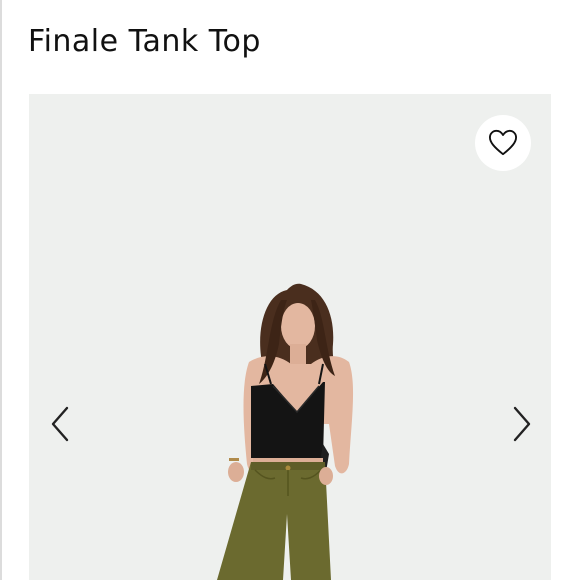 The height and width of the screenshot is (580, 580). What do you see at coordinates (1, 290) in the screenshot?
I see `left-border` at bounding box center [1, 290].